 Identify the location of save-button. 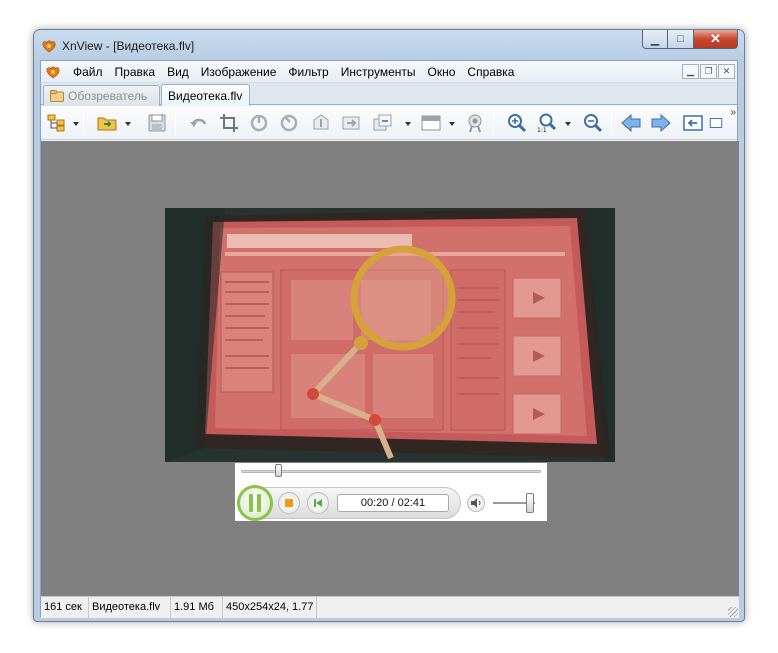
(157, 123).